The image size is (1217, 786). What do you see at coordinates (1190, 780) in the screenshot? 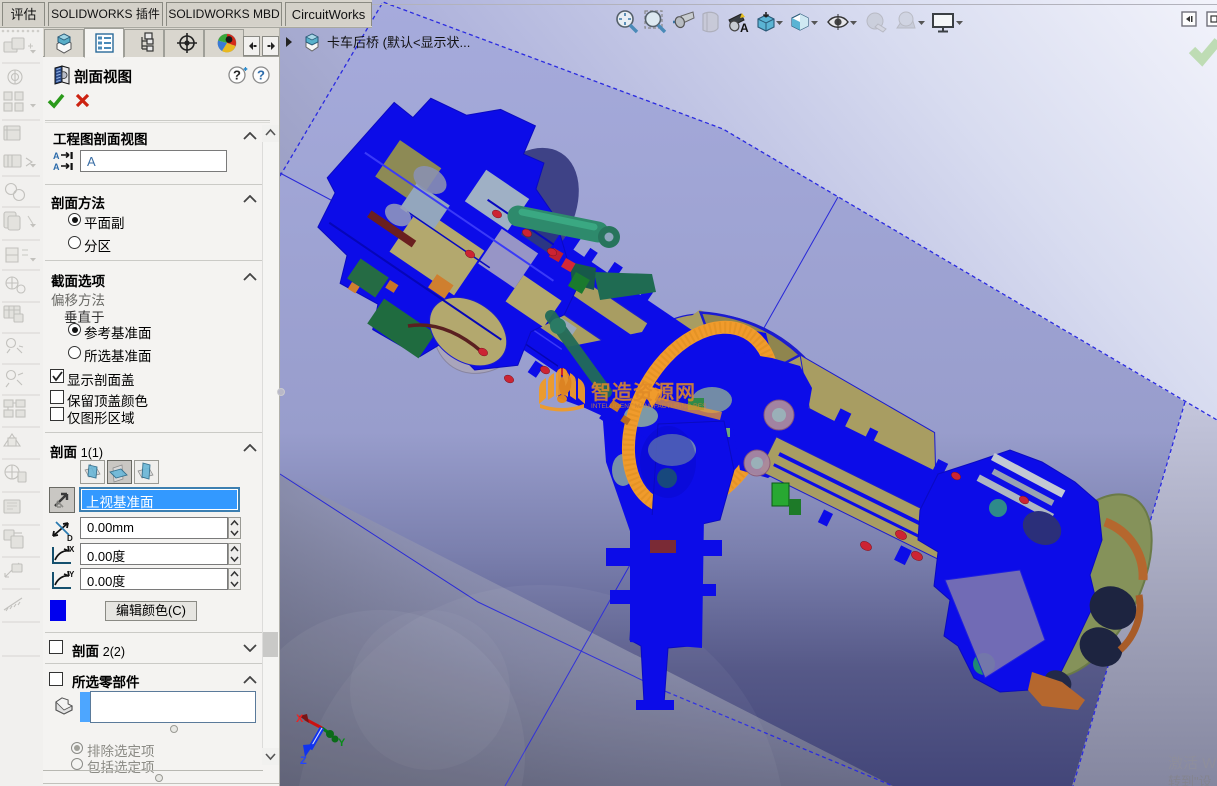
I see `svg-text: 转到"设` at bounding box center [1190, 780].